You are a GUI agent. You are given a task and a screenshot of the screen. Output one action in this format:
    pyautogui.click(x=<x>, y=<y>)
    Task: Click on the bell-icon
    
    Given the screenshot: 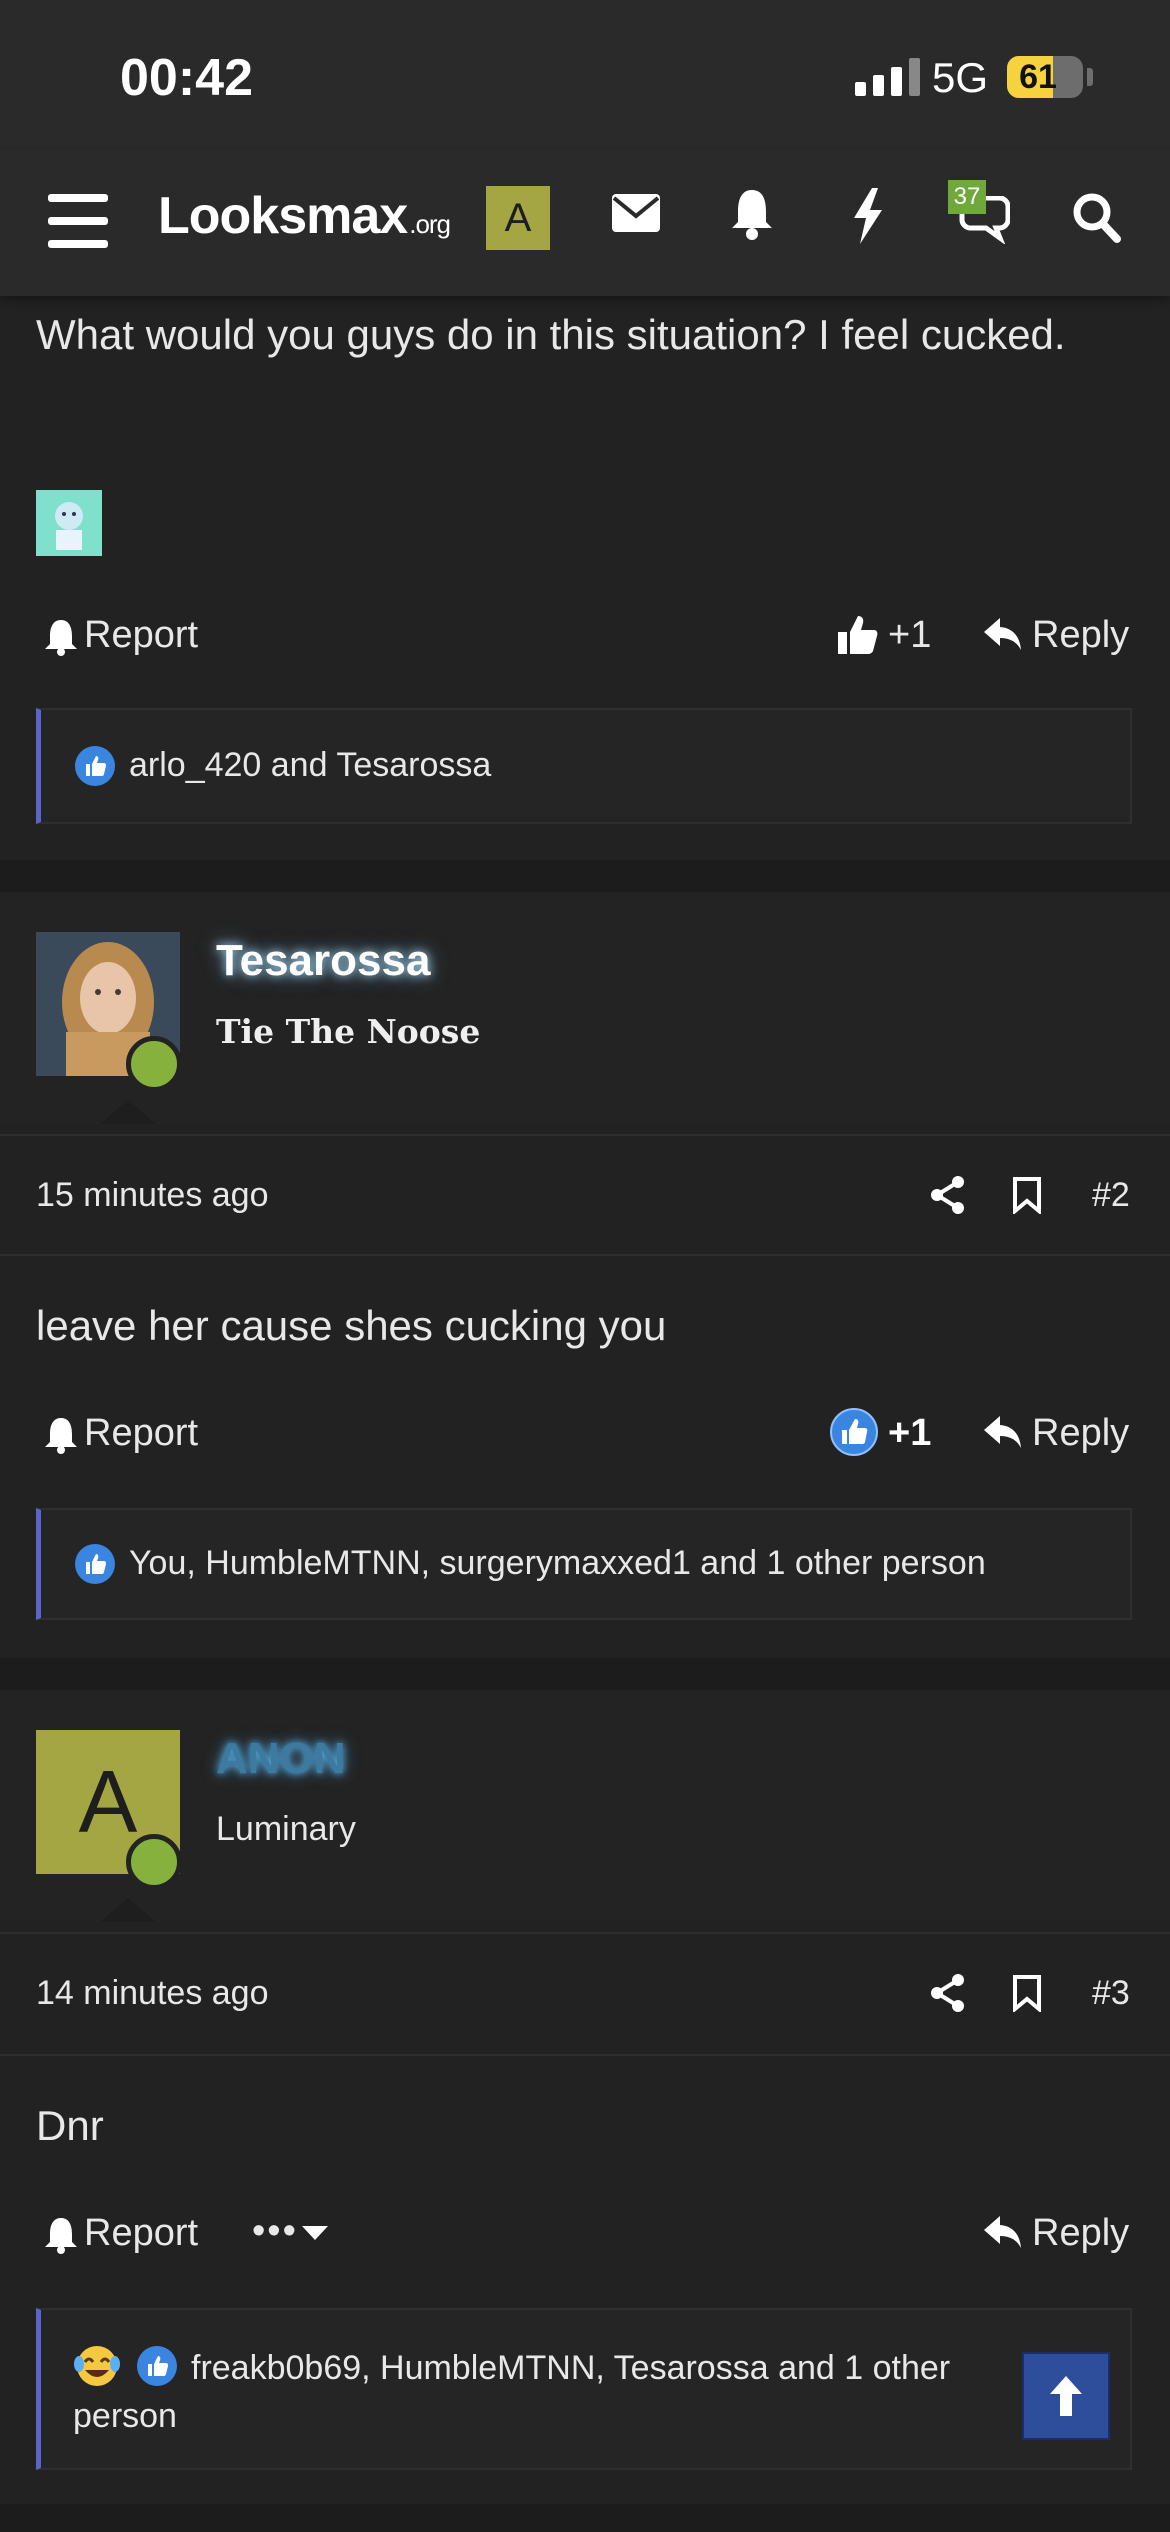 What is the action you would take?
    pyautogui.click(x=752, y=214)
    